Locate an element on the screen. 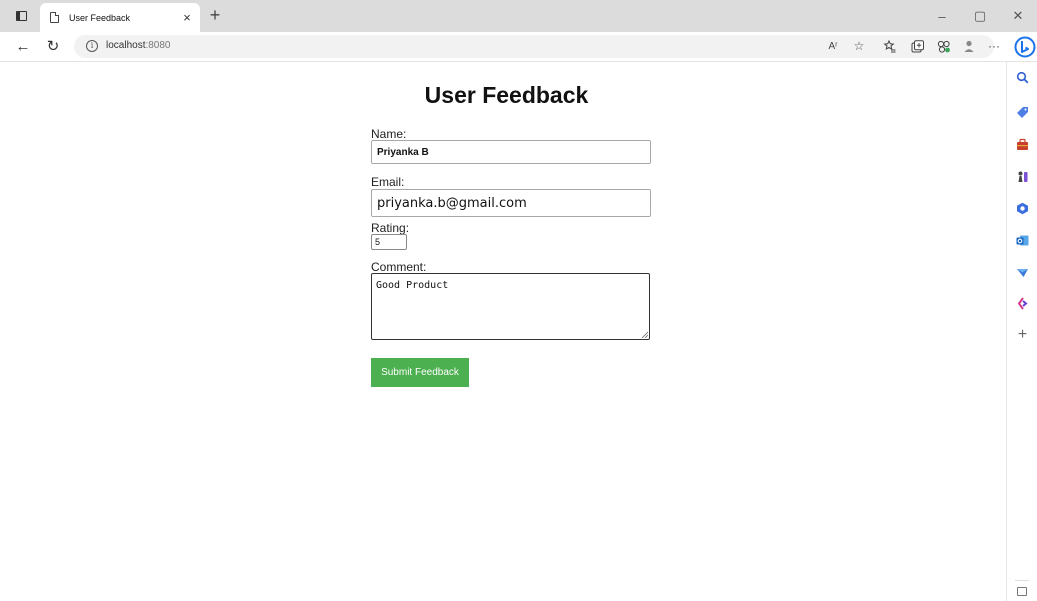  tag-icon is located at coordinates (1022, 112).